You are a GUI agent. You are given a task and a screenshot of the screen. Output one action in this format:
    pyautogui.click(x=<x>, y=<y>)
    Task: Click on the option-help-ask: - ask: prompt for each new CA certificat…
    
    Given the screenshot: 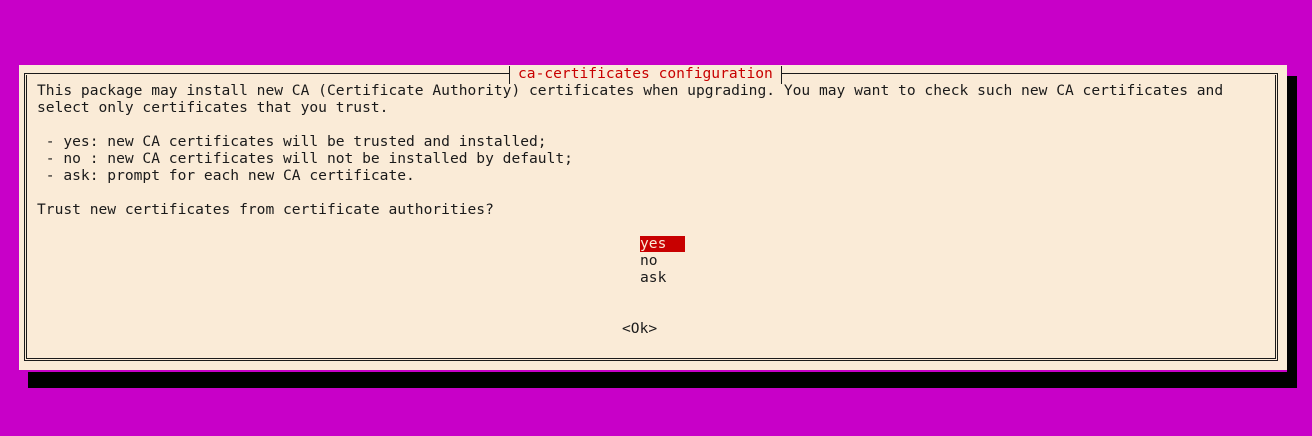 What is the action you would take?
    pyautogui.click(x=226, y=175)
    